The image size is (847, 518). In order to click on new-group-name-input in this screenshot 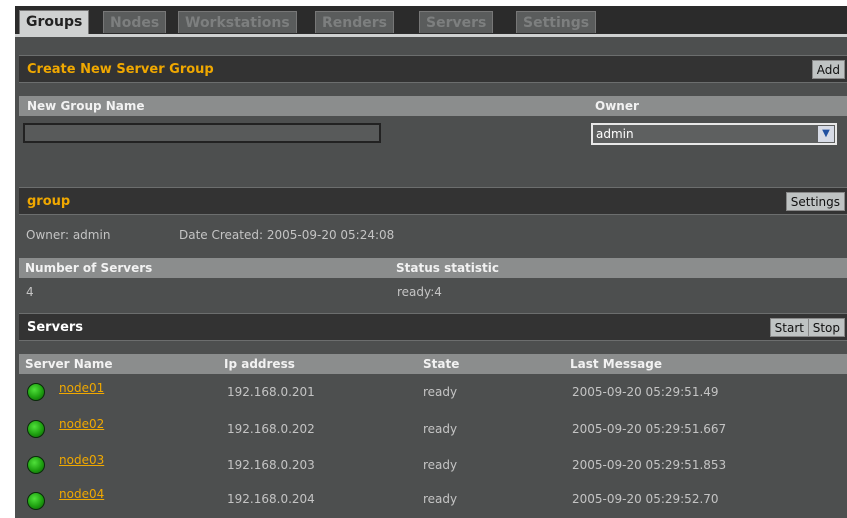, I will do `click(202, 133)`.